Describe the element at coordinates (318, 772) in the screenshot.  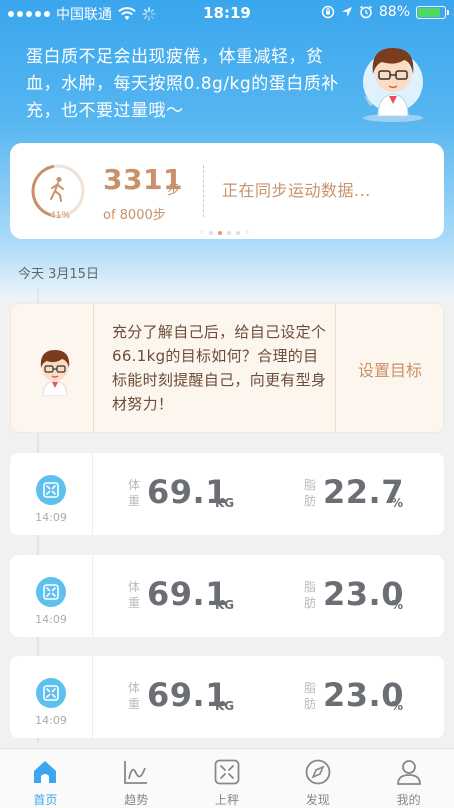
I see `compass-icon` at that location.